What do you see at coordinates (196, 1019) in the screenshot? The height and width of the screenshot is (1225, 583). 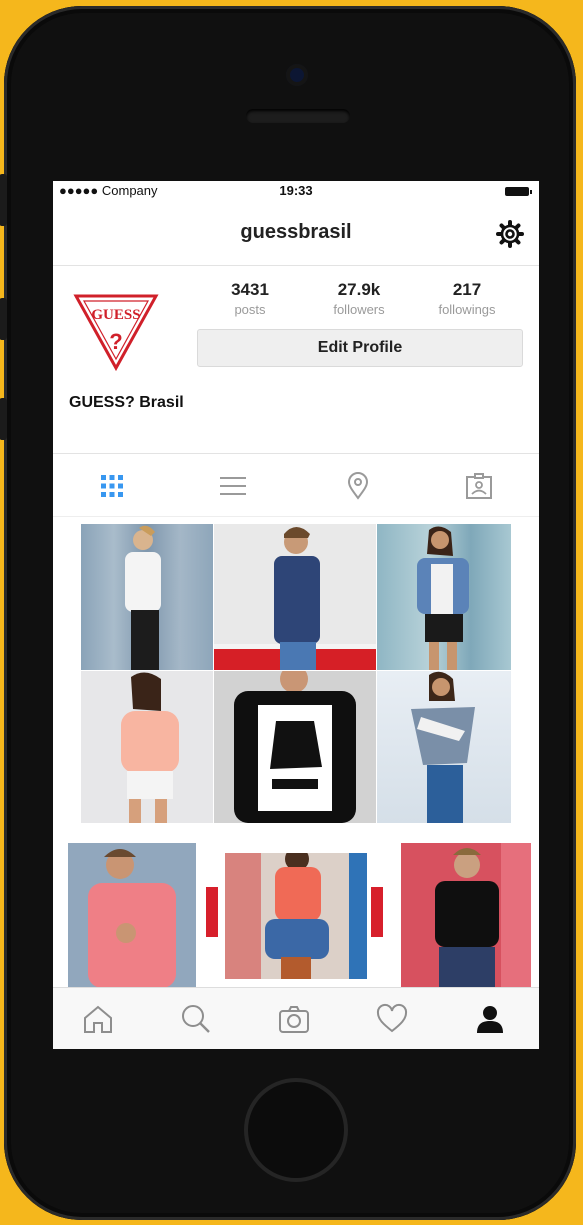 I see `search-icon` at bounding box center [196, 1019].